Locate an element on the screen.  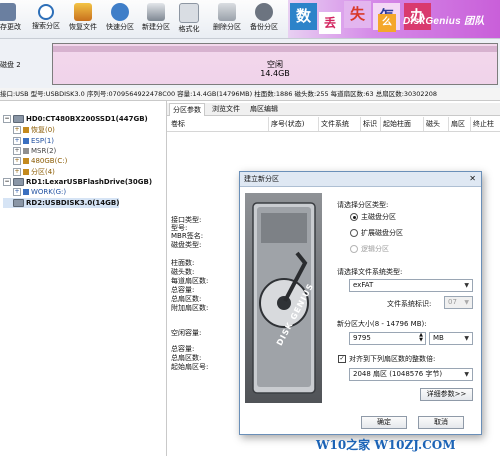
column-header: 标识 is located at coordinates (368, 124).